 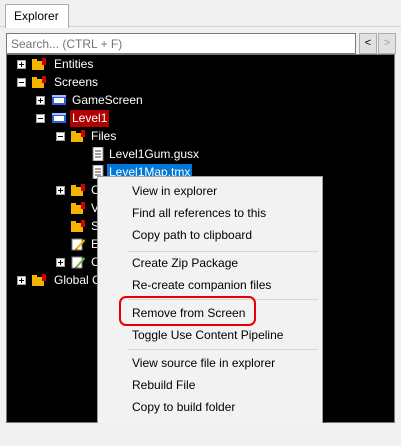 What do you see at coordinates (73, 64) in the screenshot?
I see `tree-item-entities: Entities` at bounding box center [73, 64].